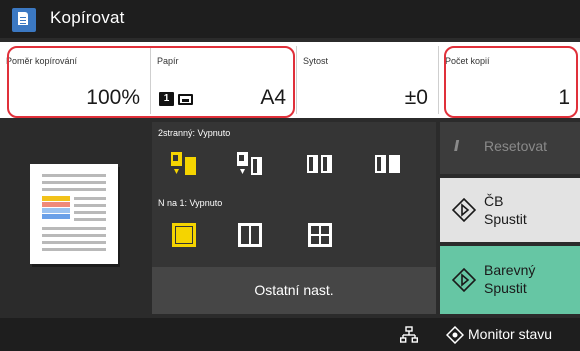 The image size is (580, 351). Describe the element at coordinates (316, 61) in the screenshot. I see `density-label: Sytost` at that location.